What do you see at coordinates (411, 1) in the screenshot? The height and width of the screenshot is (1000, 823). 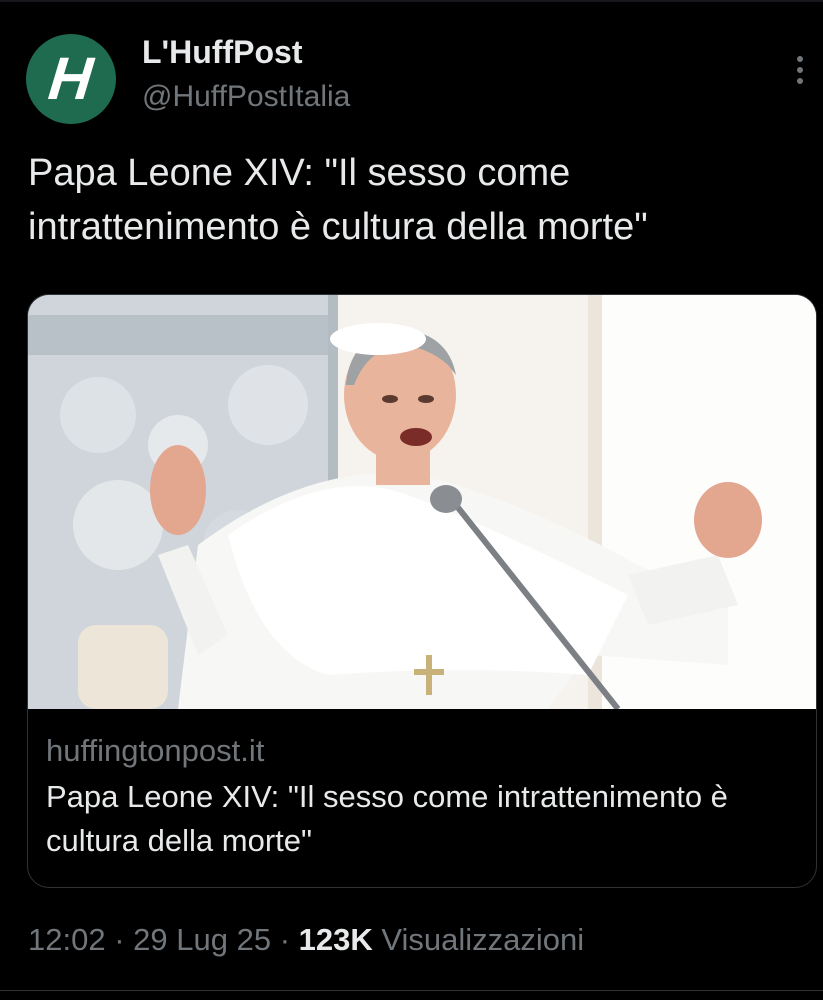 I see `top-divider` at bounding box center [411, 1].